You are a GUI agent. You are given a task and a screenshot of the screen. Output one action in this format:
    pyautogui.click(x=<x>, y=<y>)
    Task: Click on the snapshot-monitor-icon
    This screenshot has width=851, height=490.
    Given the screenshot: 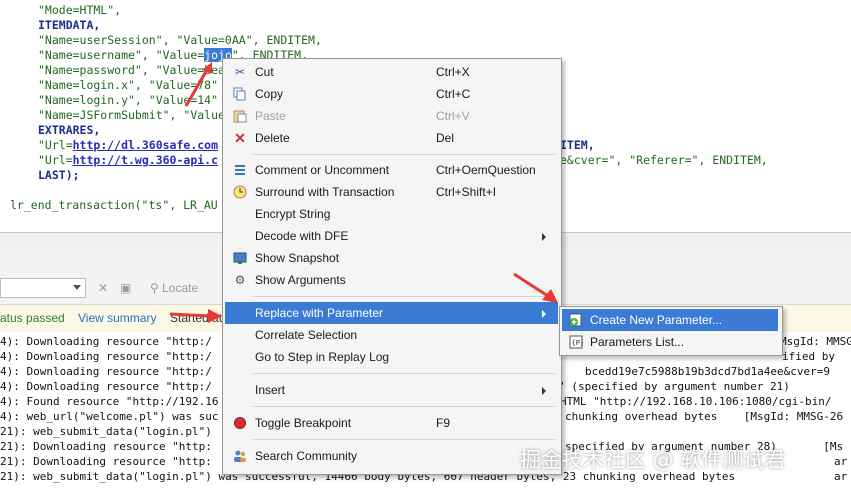 What is the action you would take?
    pyautogui.click(x=240, y=258)
    